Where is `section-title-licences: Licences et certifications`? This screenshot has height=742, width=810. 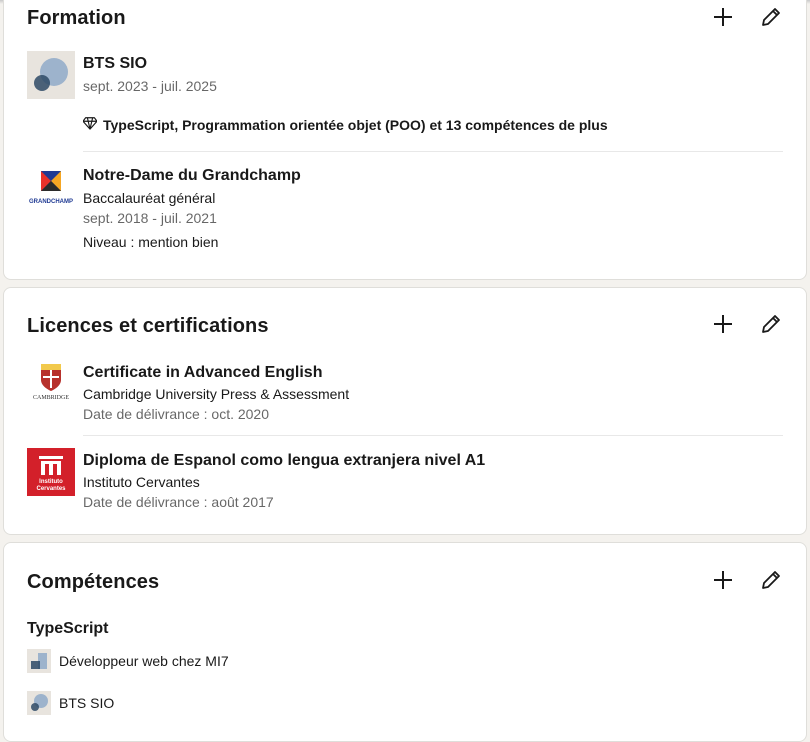
section-title-licences: Licences et certifications is located at coordinates (148, 326).